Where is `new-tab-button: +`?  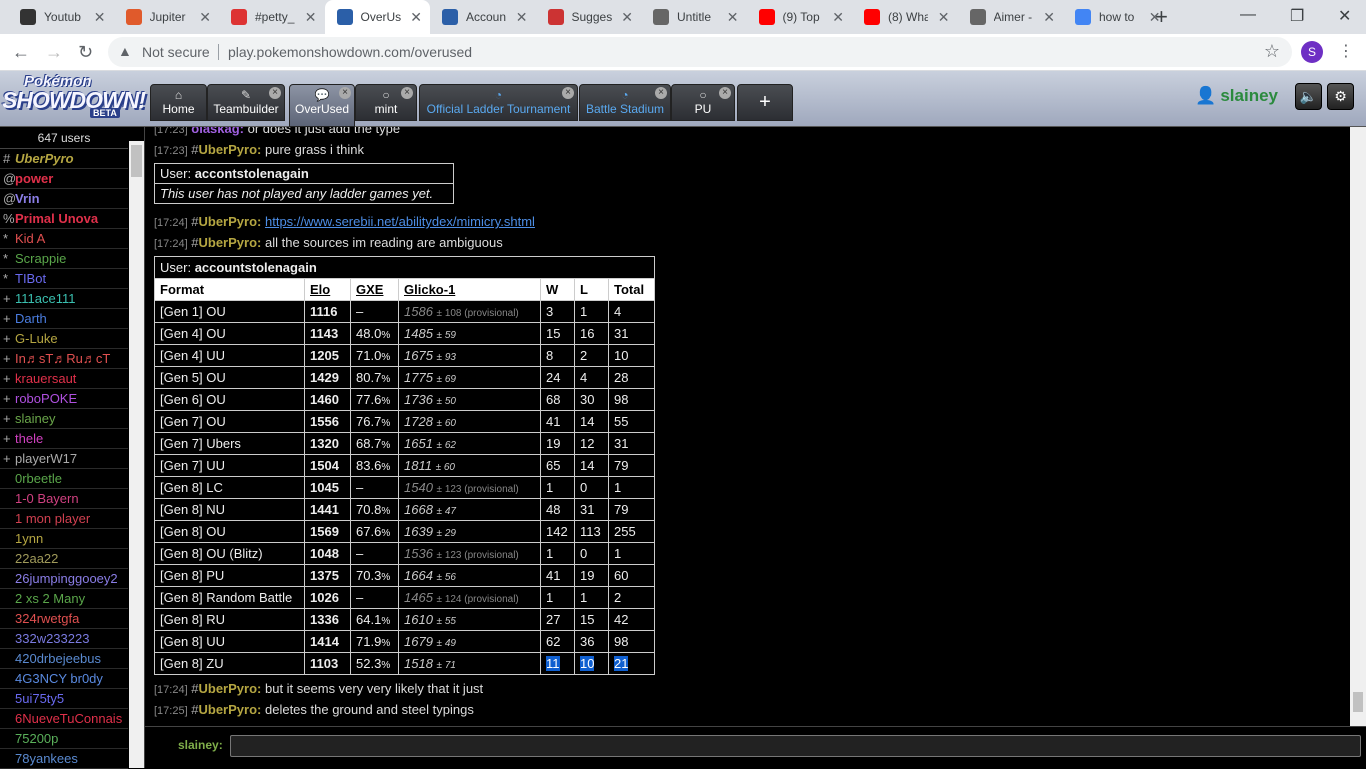
new-tab-button: + is located at coordinates (1161, 17).